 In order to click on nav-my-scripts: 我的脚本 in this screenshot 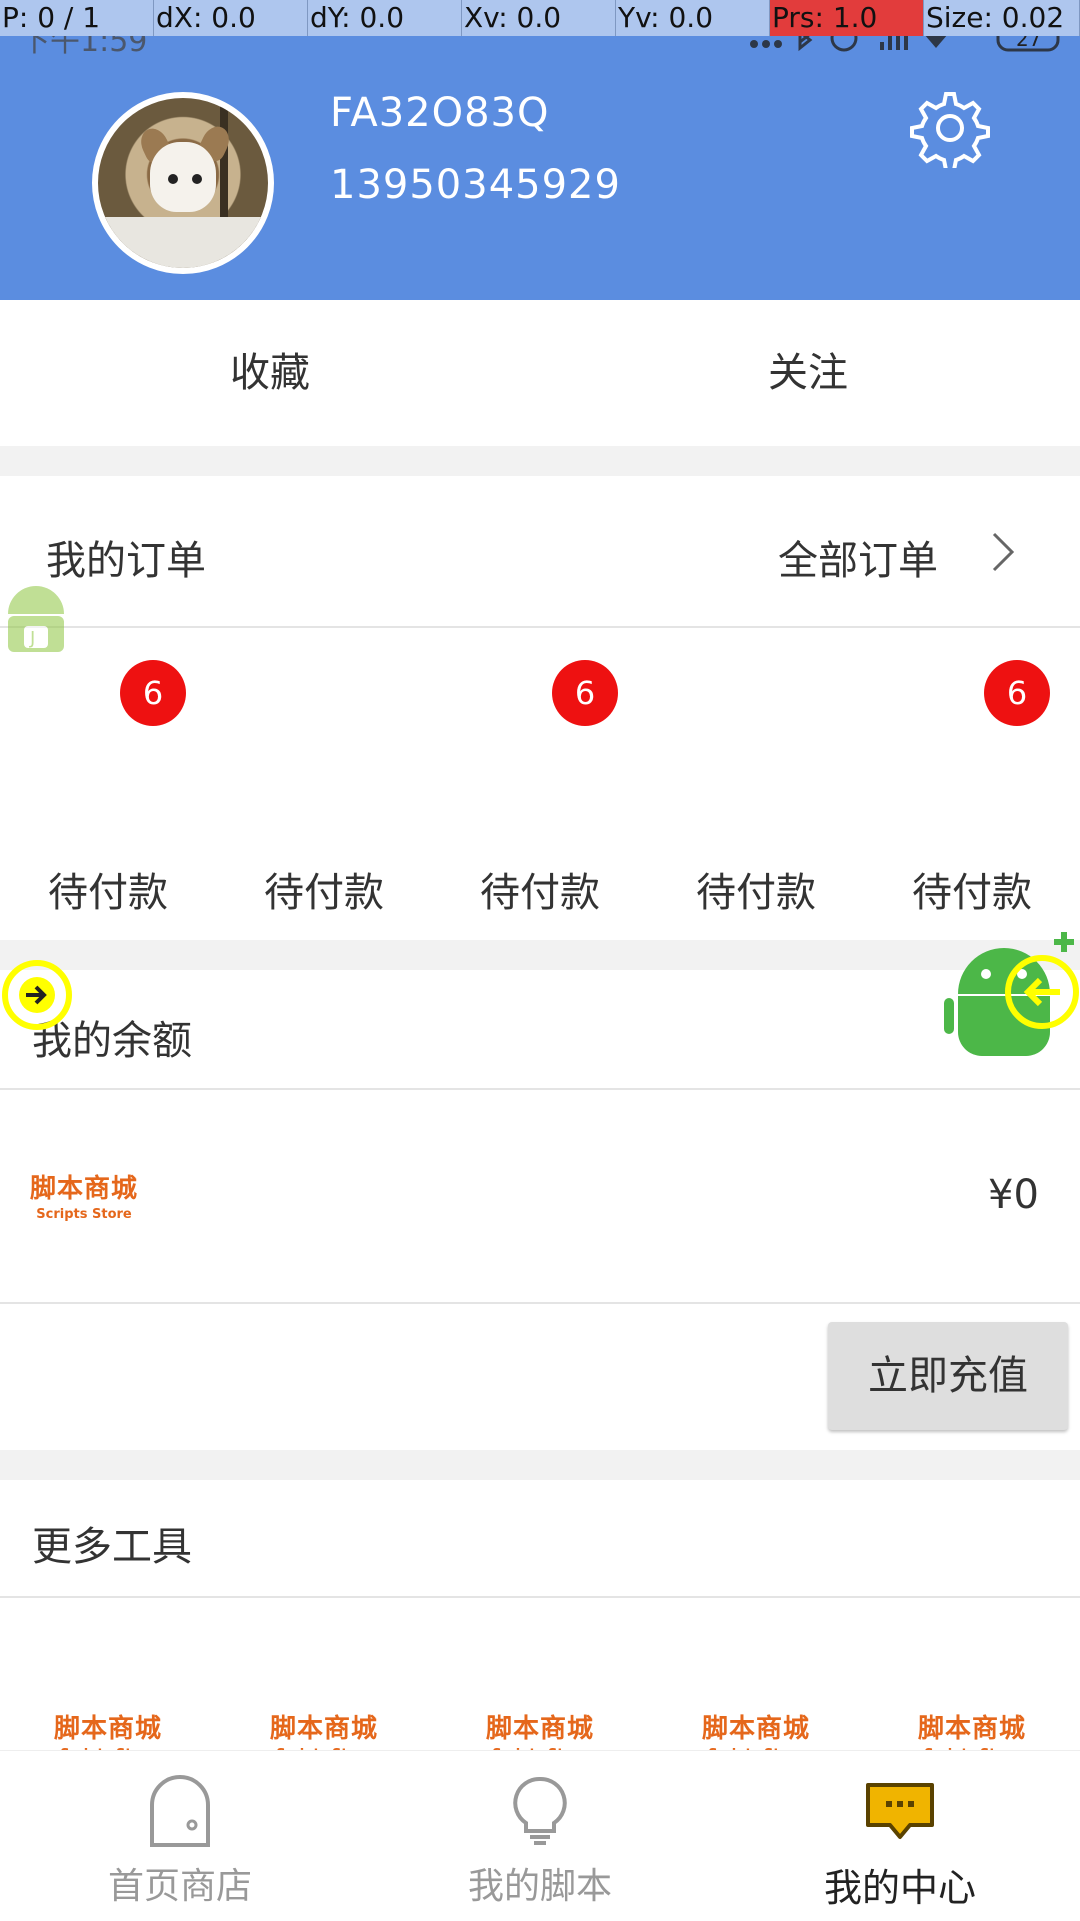, I will do `click(540, 1836)`.